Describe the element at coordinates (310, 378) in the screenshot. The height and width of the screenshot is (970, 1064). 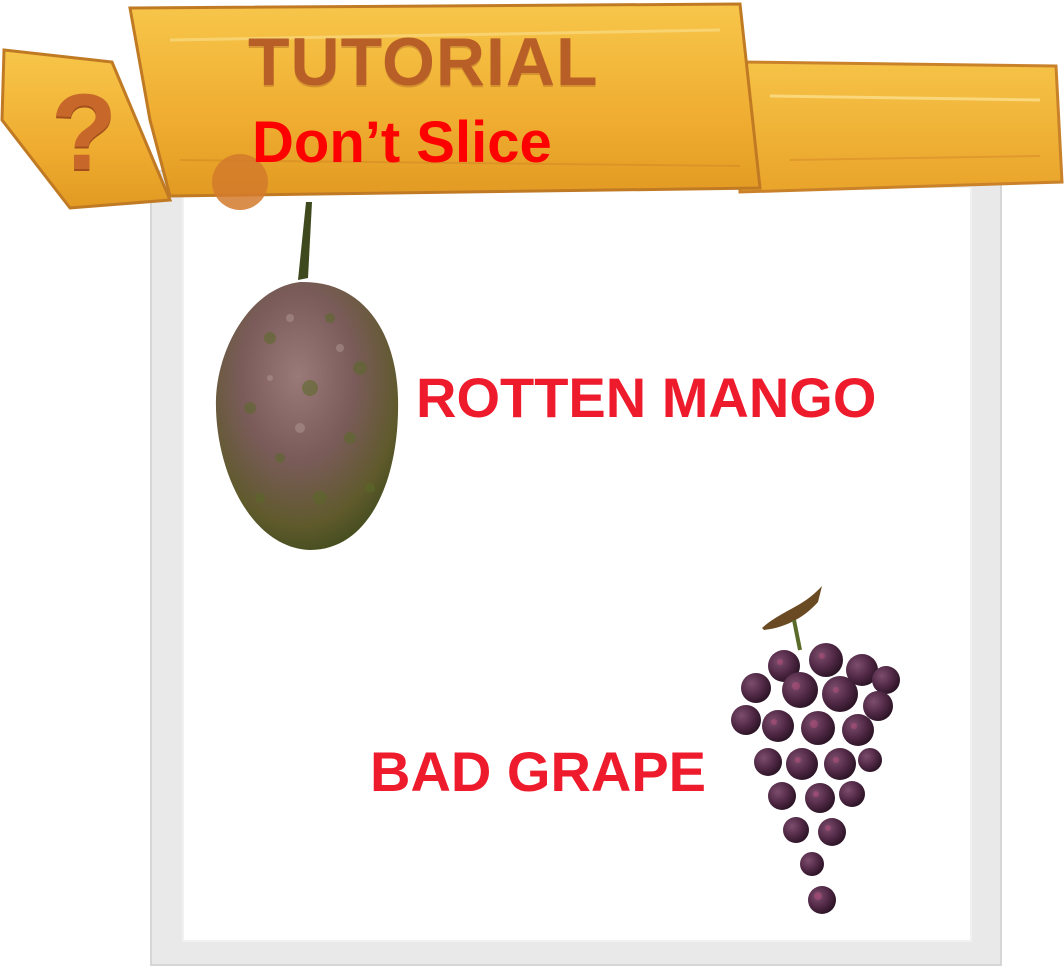
I see `rotten-mango-icon` at that location.